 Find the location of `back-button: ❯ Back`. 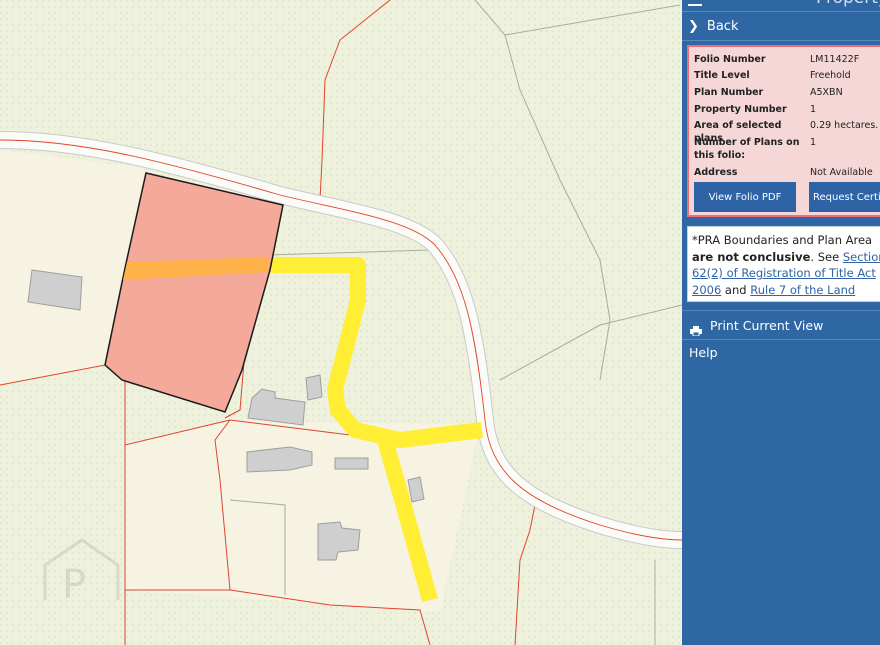

back-button: ❯ Back is located at coordinates (781, 26).